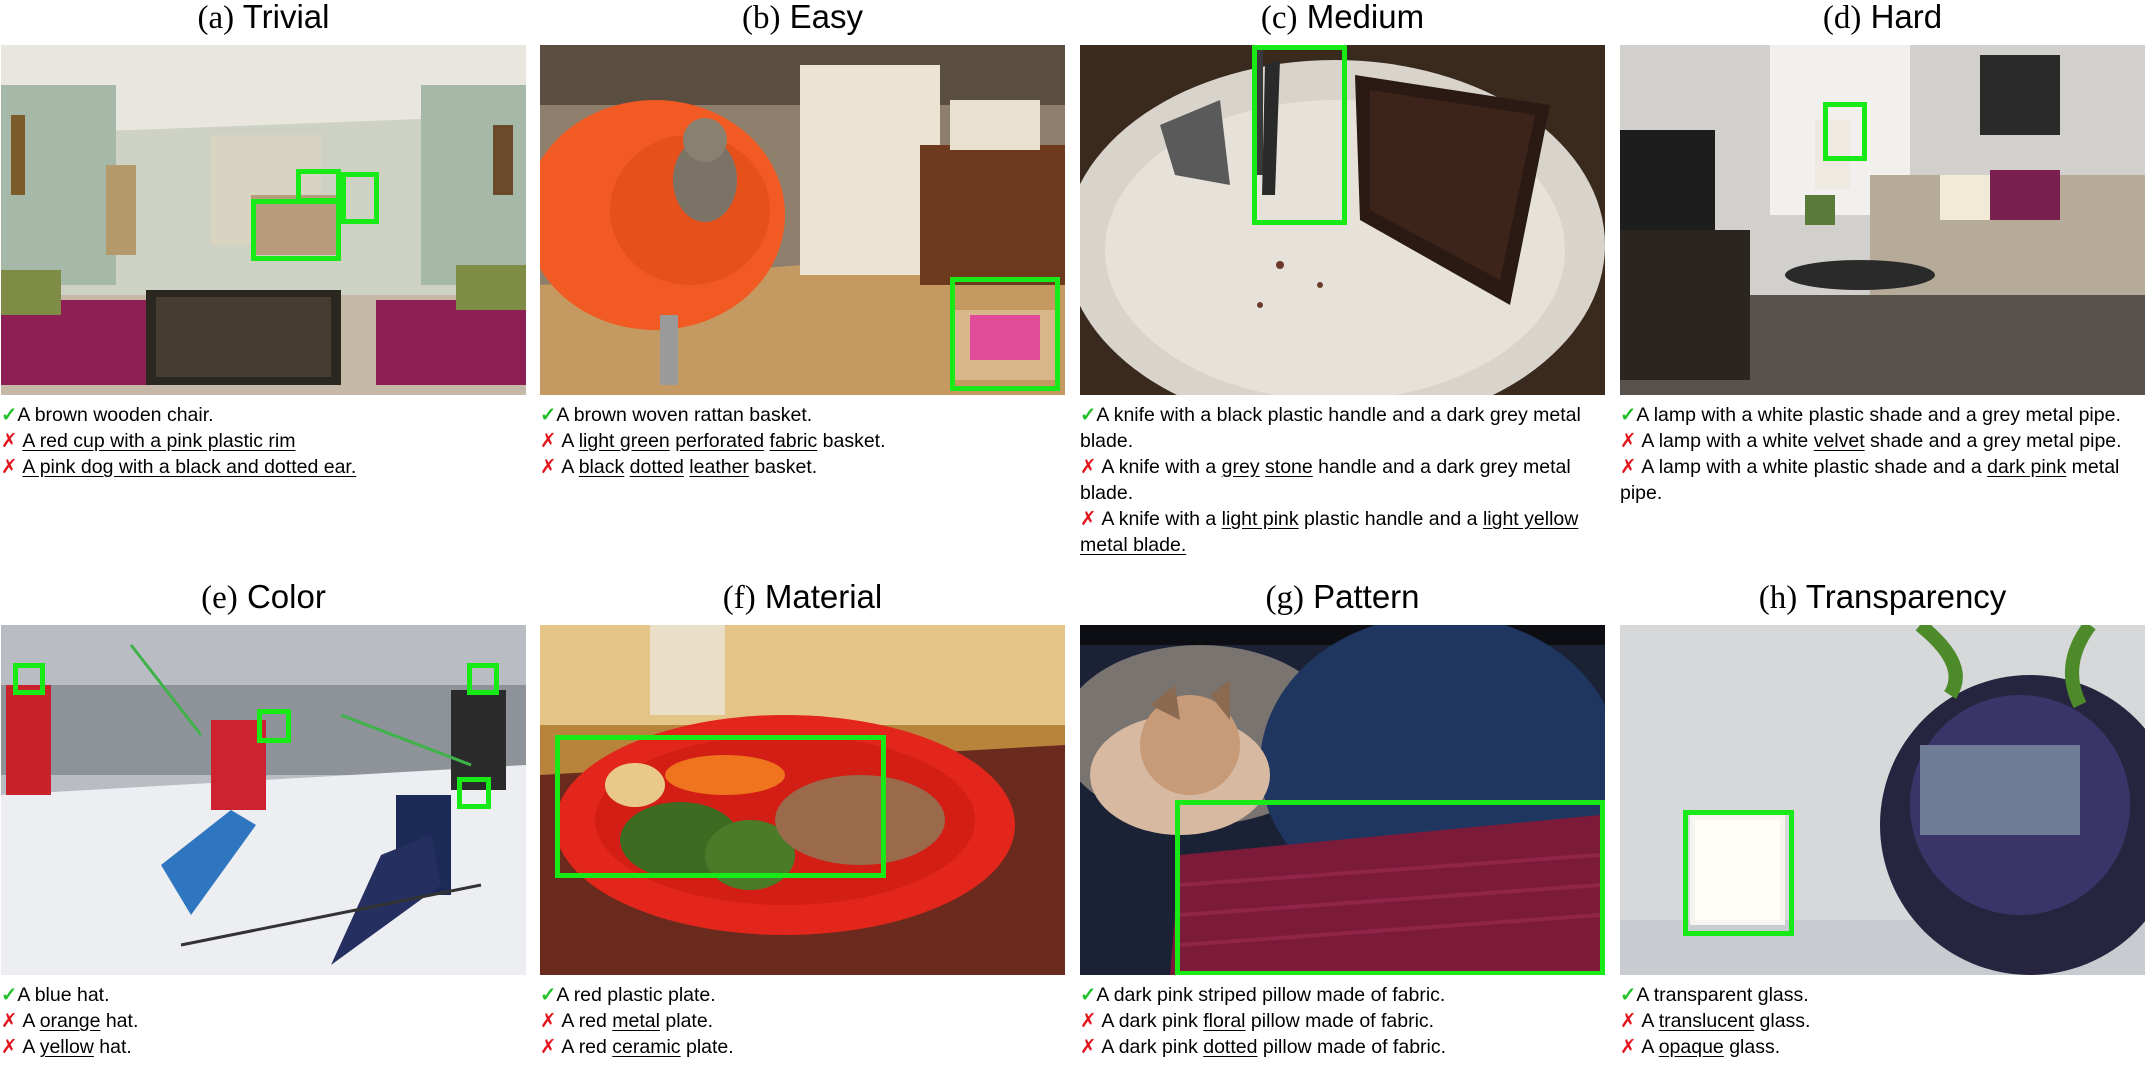 Image resolution: width=2146 pixels, height=1067 pixels. Describe the element at coordinates (1883, 995) in the screenshot. I see `caption: ✓A transparent glass.` at that location.